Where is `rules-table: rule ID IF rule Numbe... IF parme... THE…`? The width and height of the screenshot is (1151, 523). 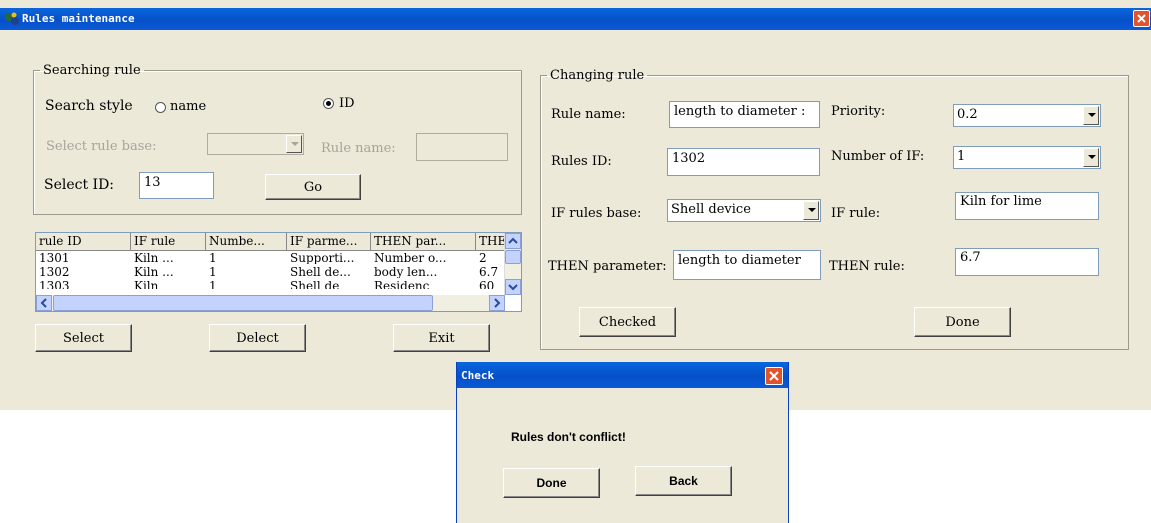
rules-table: rule ID IF rule Numbe... IF parme... THE… is located at coordinates (278, 272).